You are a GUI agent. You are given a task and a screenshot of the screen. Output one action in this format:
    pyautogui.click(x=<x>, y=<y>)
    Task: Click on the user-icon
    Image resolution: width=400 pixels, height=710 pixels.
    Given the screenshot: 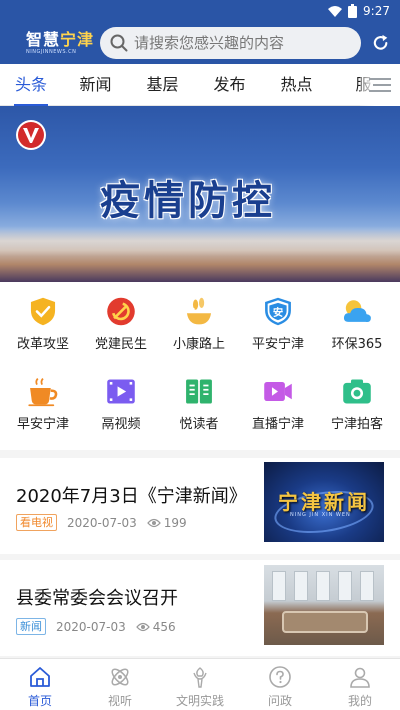 What is the action you would take?
    pyautogui.click(x=360, y=677)
    